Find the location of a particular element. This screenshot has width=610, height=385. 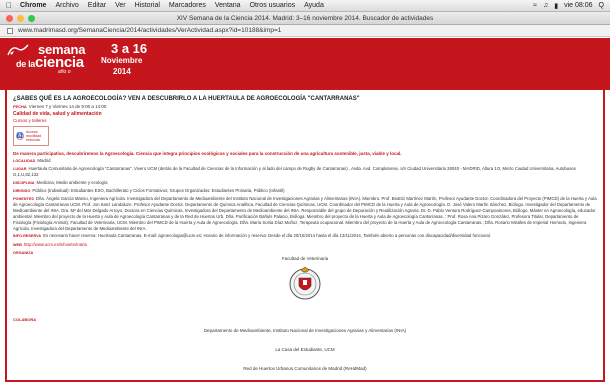

clock: vie 08:06 is located at coordinates (578, 5).